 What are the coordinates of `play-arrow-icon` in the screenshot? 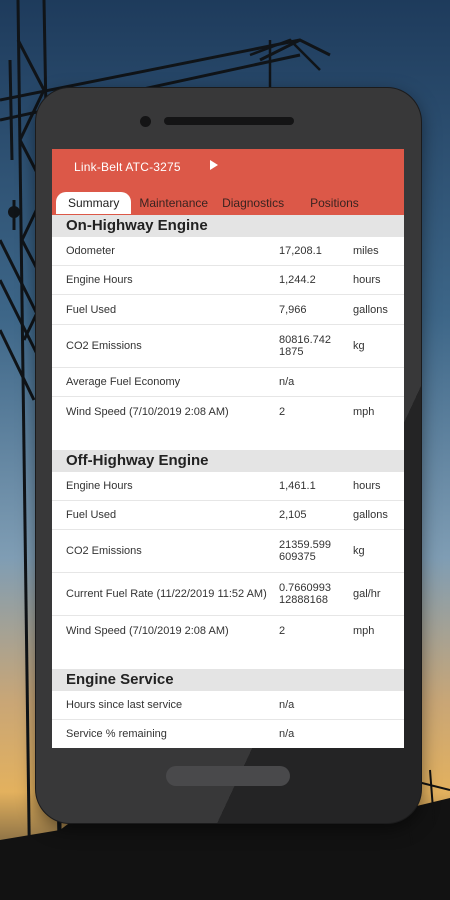 It's located at (214, 165).